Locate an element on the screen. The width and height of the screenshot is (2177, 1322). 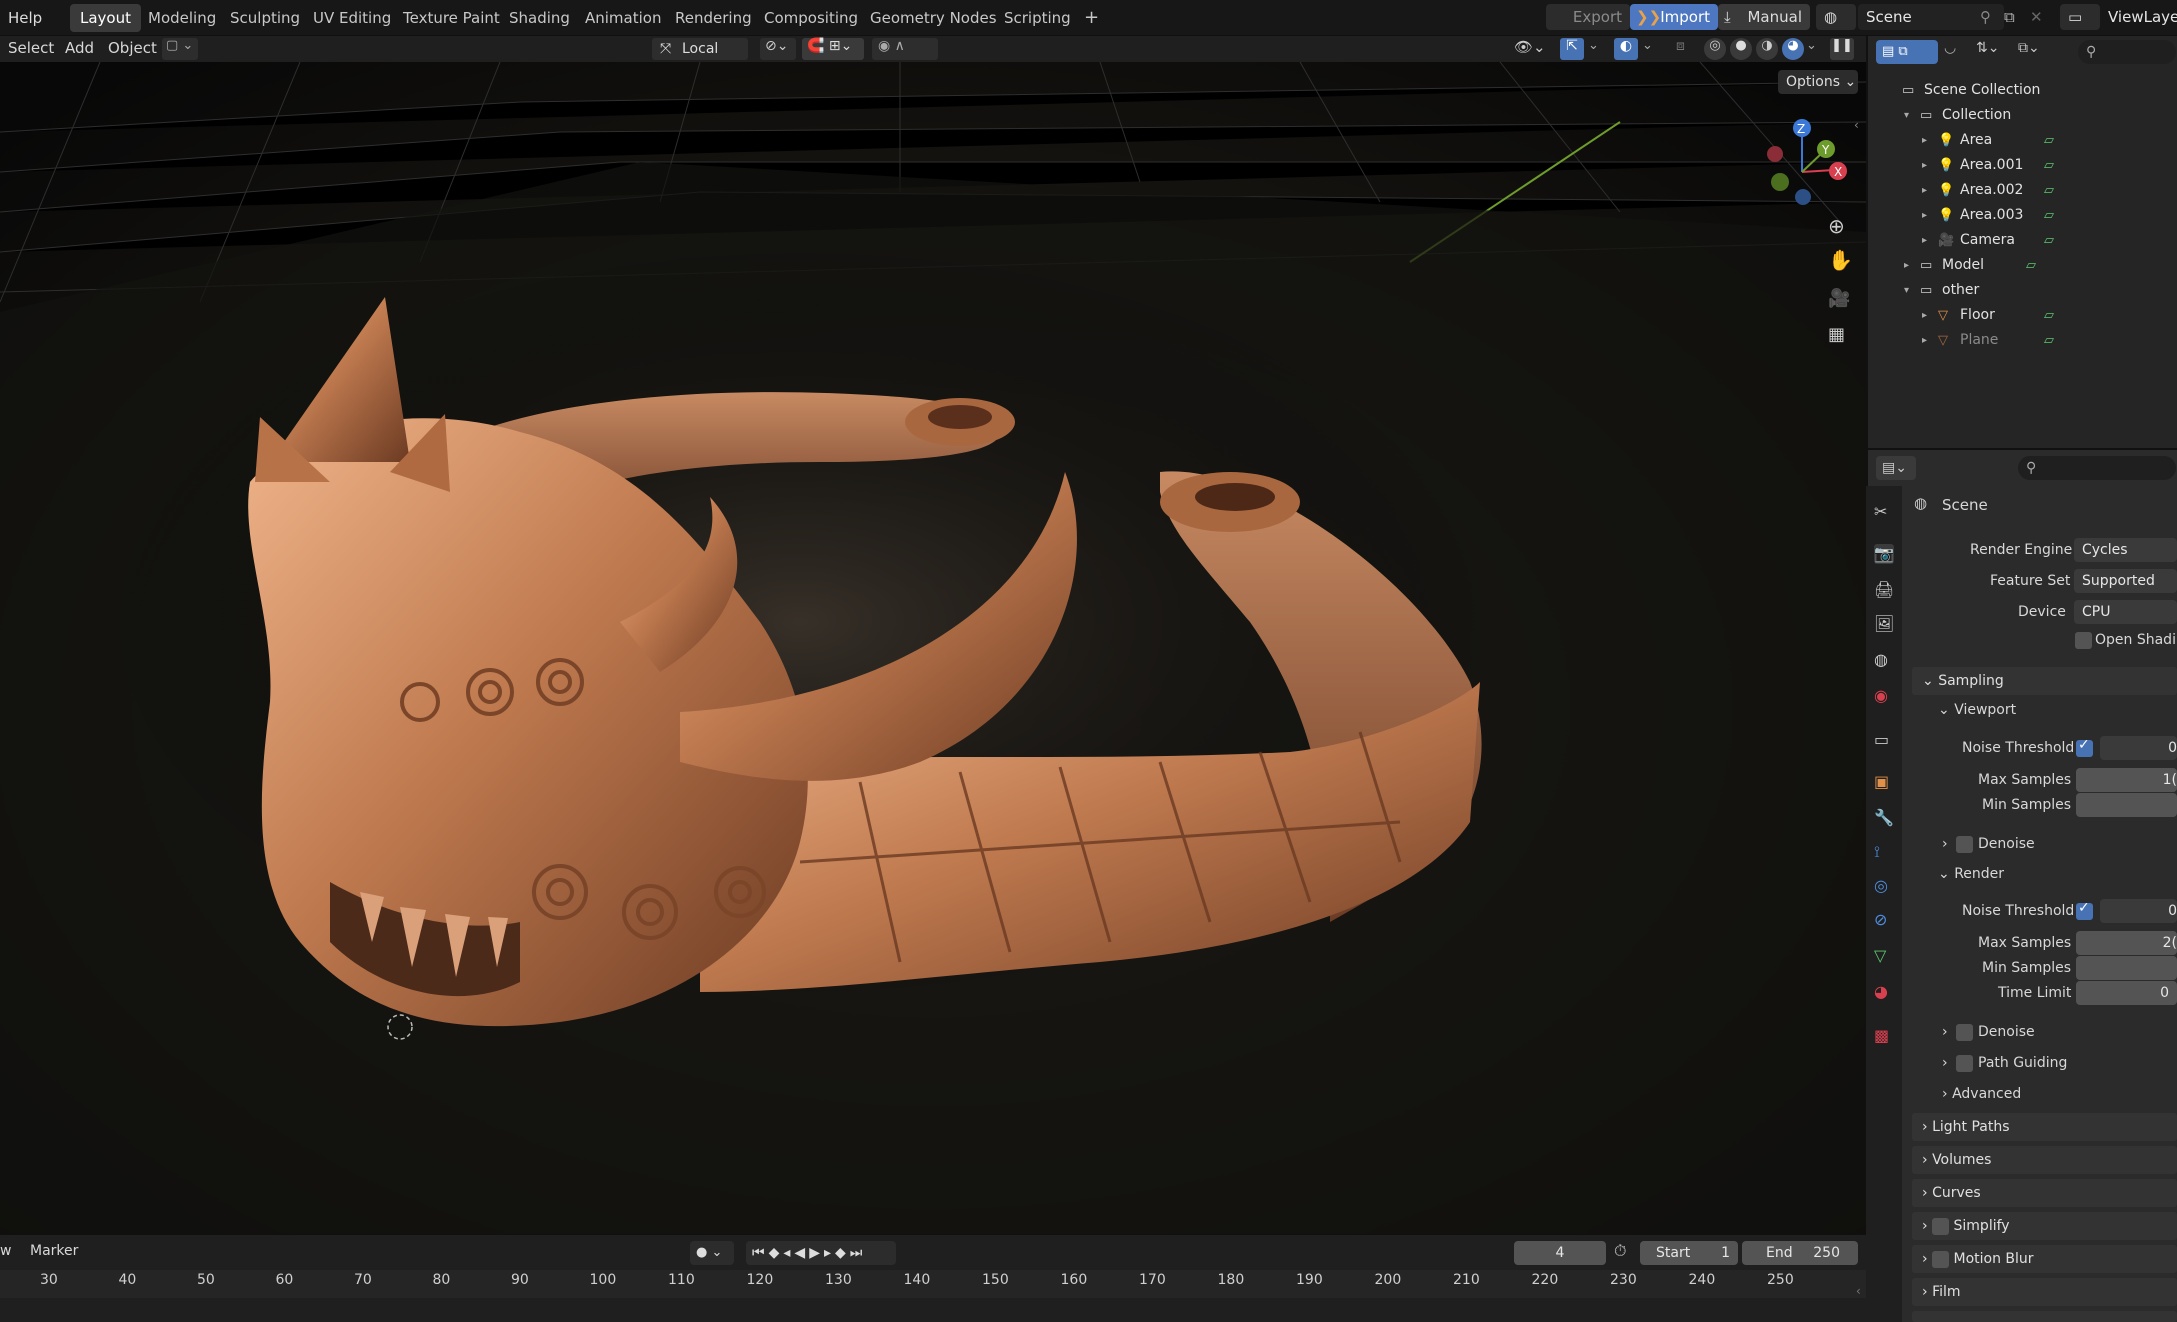
denoise-viewport-checkbox is located at coordinates (1964, 844).